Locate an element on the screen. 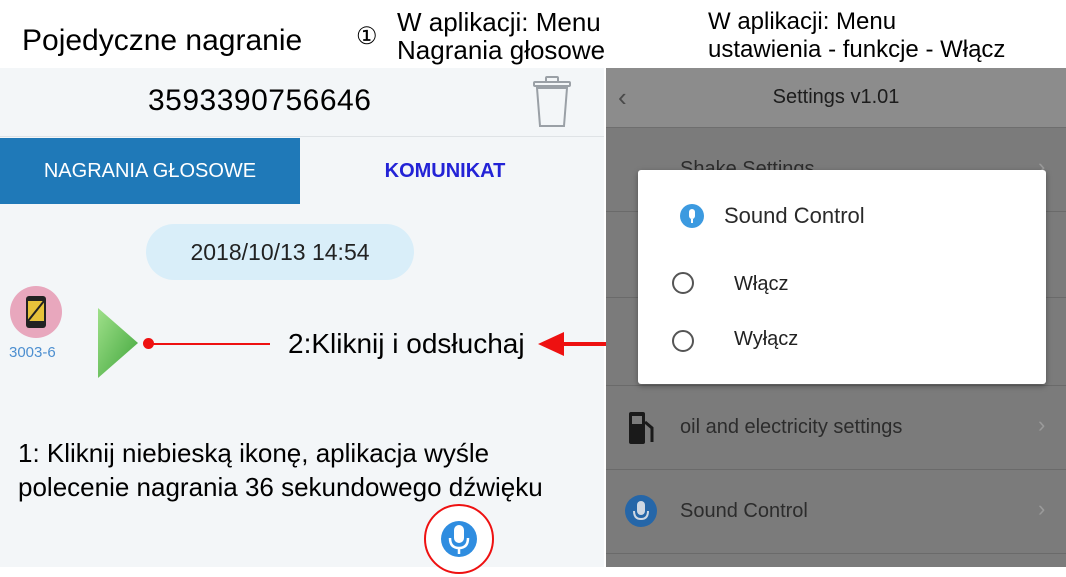 The height and width of the screenshot is (577, 1066). settings-row-sound-control: Sound Control › is located at coordinates (836, 512).